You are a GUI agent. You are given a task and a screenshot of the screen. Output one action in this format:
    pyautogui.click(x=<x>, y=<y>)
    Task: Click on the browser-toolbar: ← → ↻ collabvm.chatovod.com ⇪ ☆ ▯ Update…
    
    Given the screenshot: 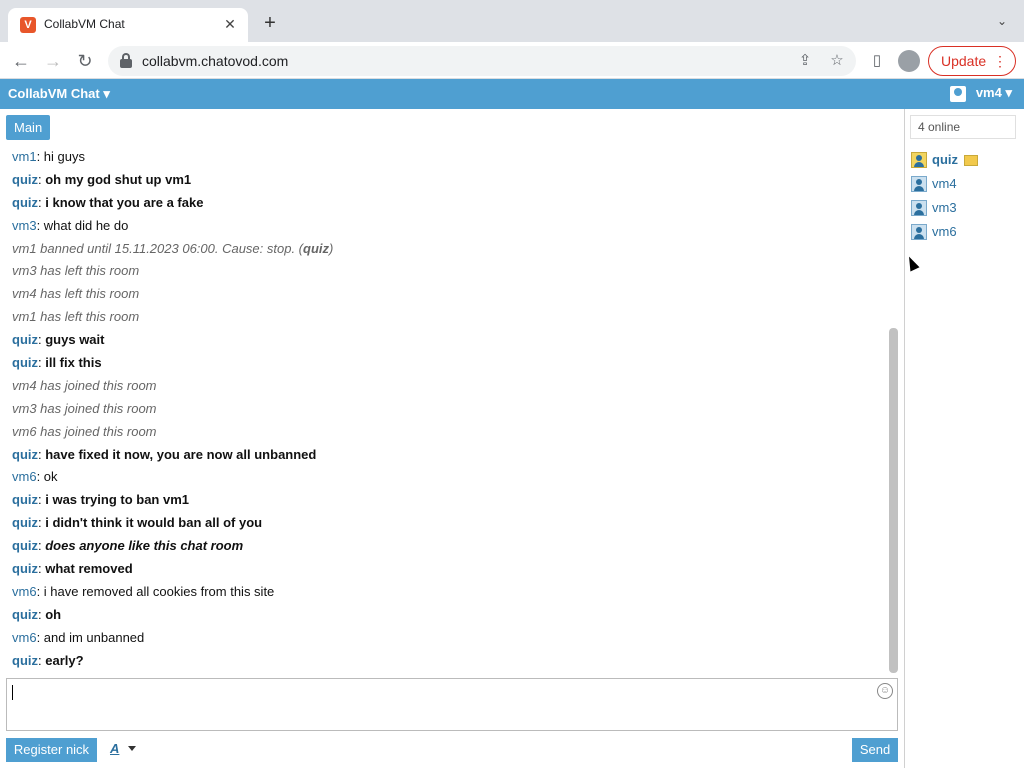 What is the action you would take?
    pyautogui.click(x=512, y=60)
    